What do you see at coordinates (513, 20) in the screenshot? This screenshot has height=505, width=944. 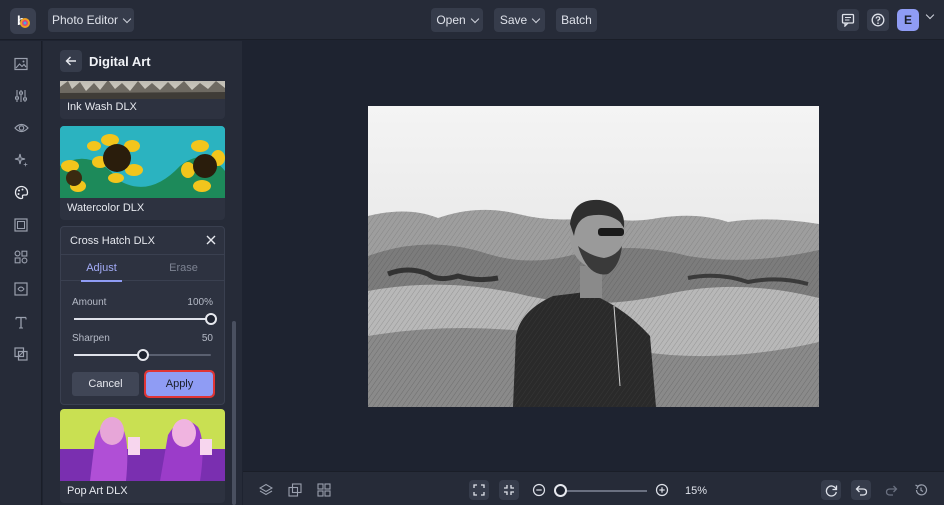 I see `save-label: Save` at bounding box center [513, 20].